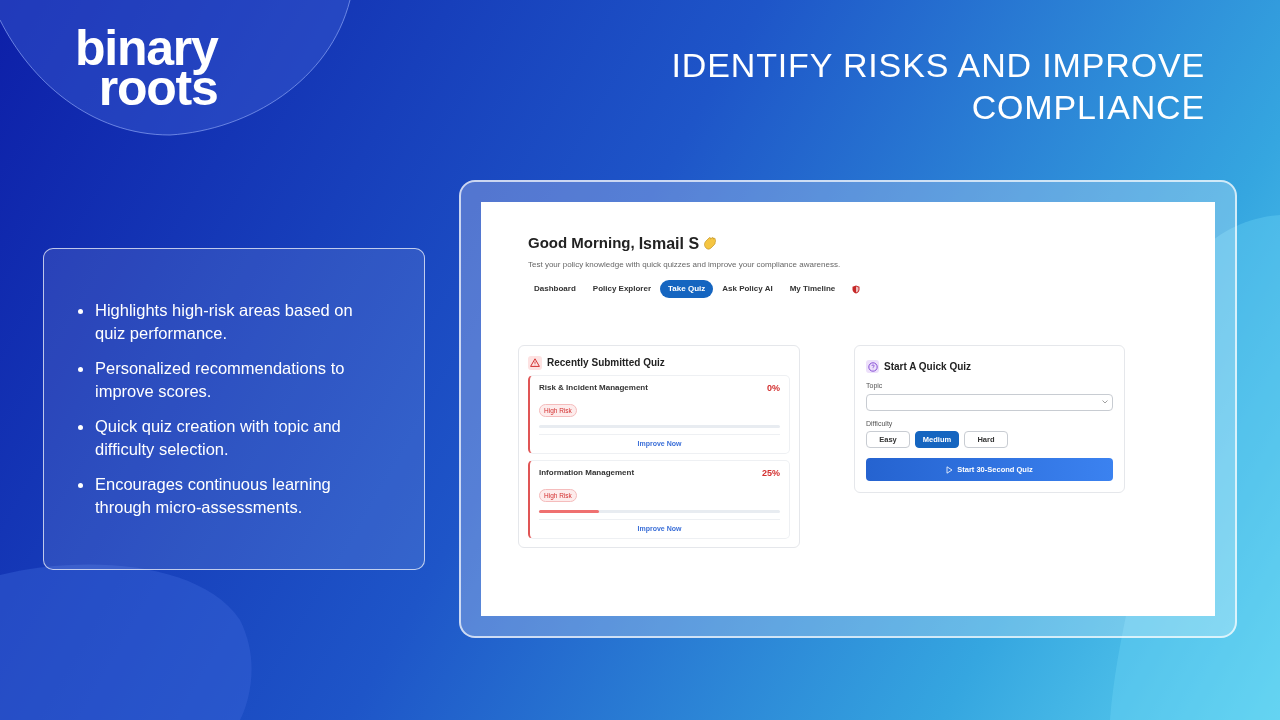 The height and width of the screenshot is (720, 1280). Describe the element at coordinates (581, 242) in the screenshot. I see `greeting: Good Morning,` at that location.